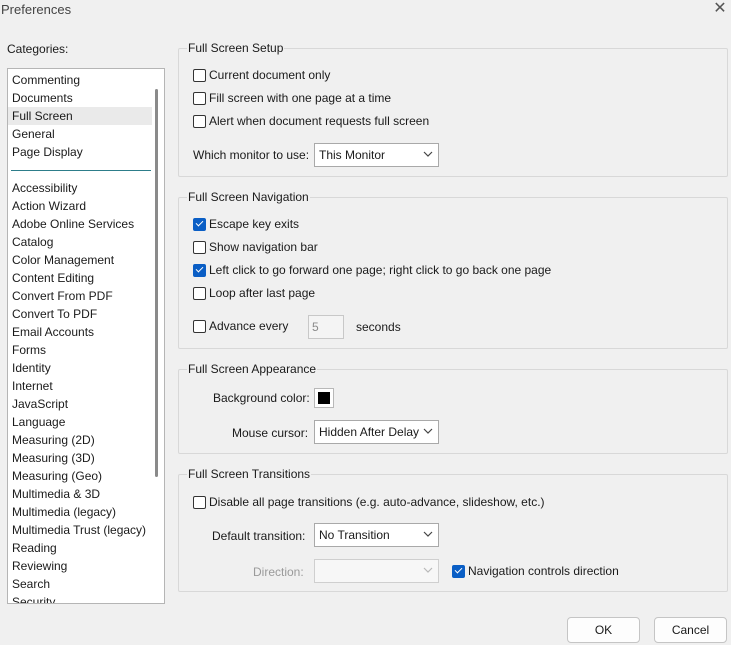 The height and width of the screenshot is (645, 731). Describe the element at coordinates (720, 9) in the screenshot. I see `close-icon: ✕` at that location.